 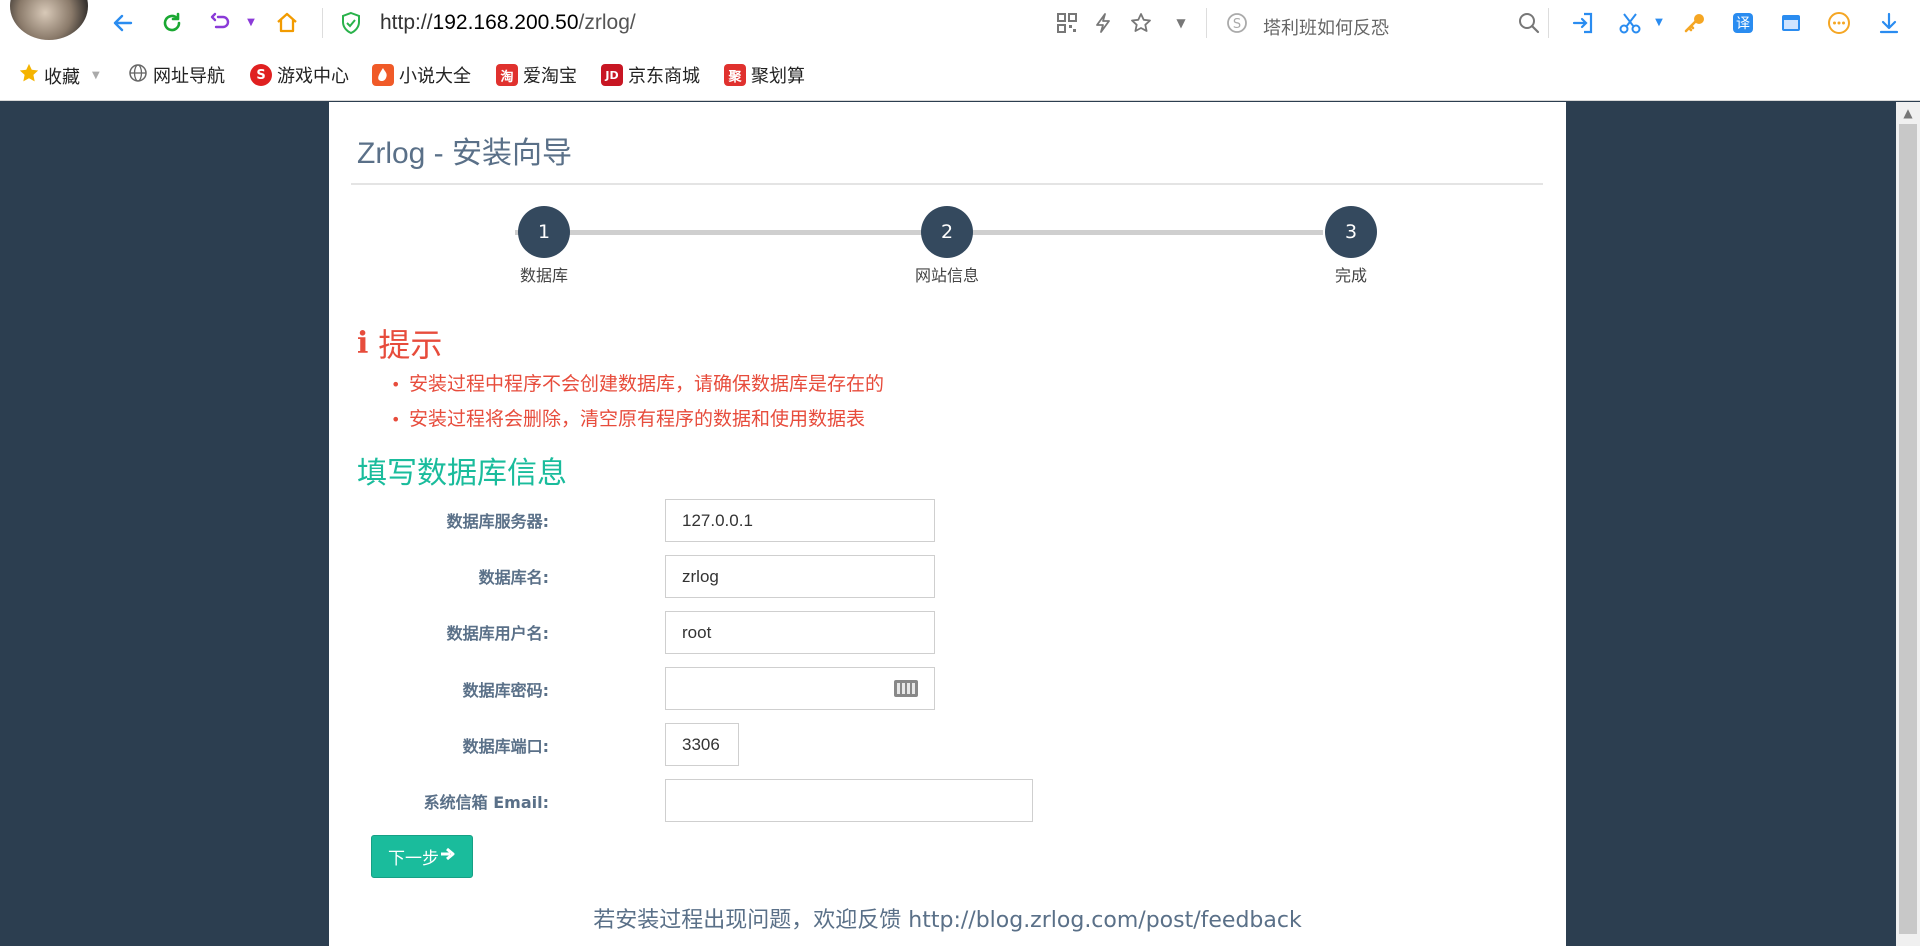 What do you see at coordinates (906, 688) in the screenshot?
I see `keyboard-icon` at bounding box center [906, 688].